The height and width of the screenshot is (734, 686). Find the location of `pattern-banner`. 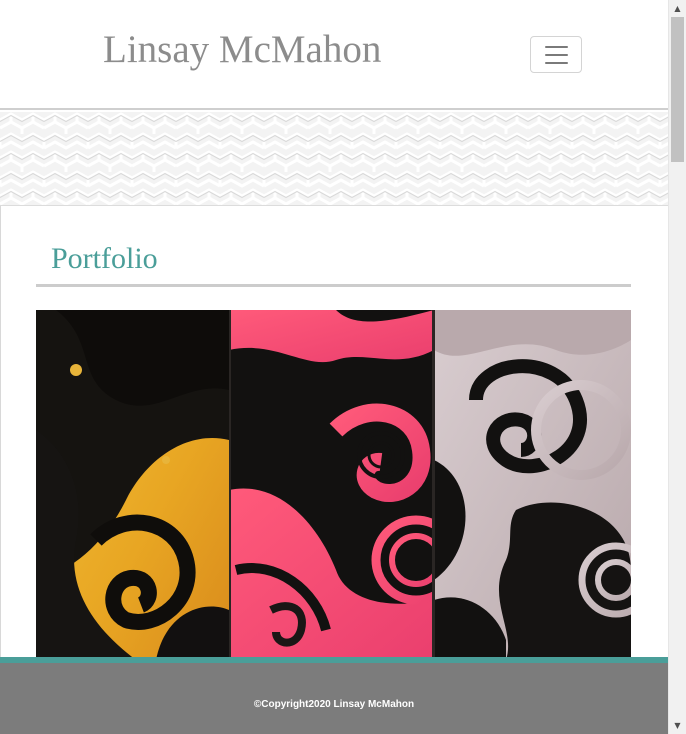

pattern-banner is located at coordinates (334, 159).